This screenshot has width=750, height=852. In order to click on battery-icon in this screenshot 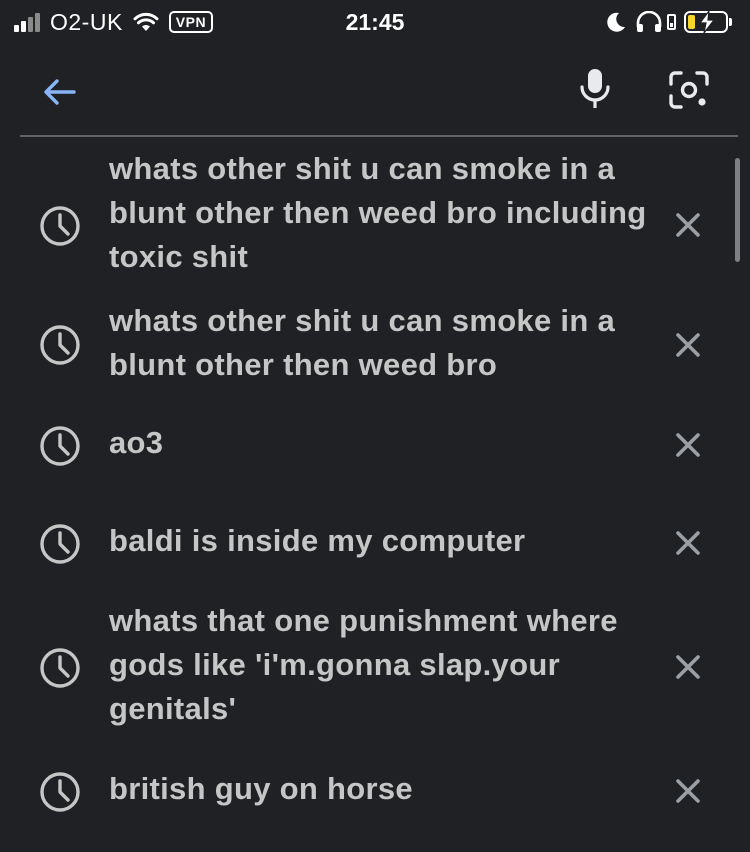, I will do `click(708, 22)`.